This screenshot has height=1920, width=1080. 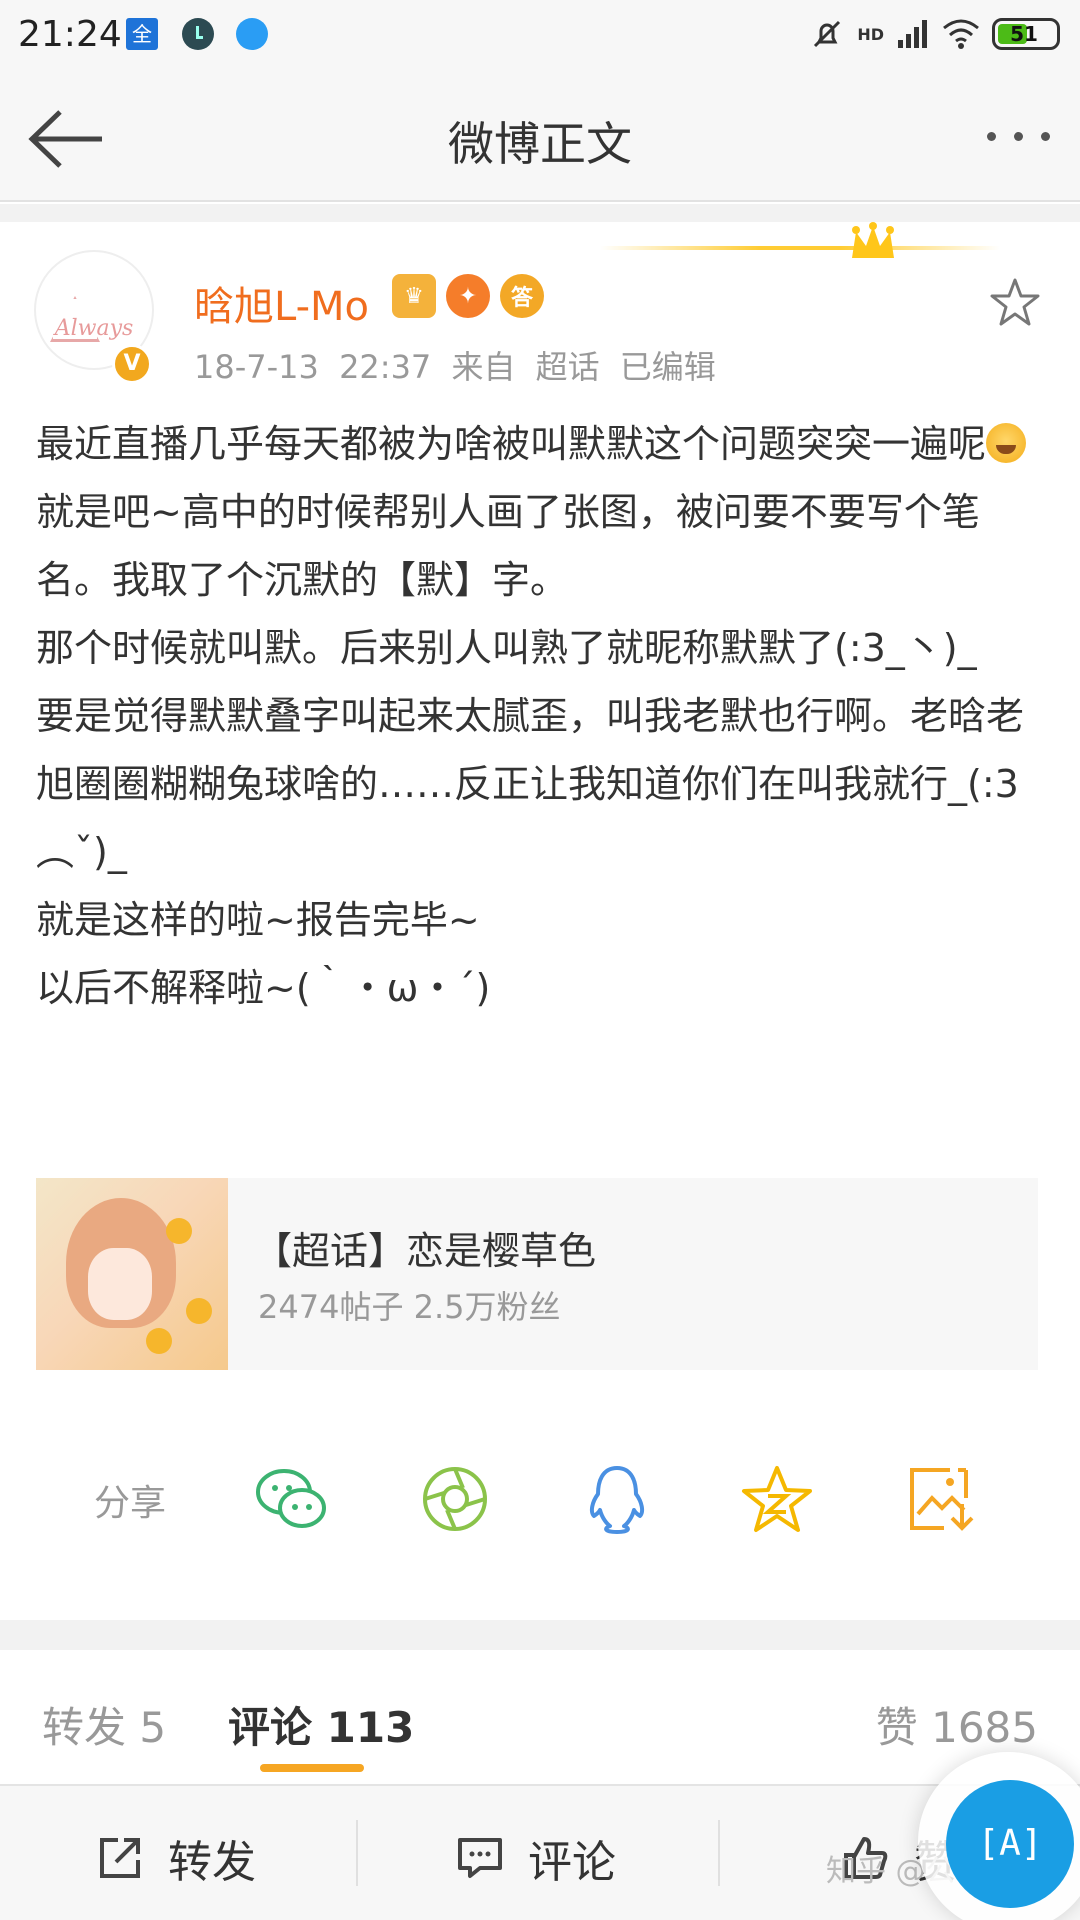 What do you see at coordinates (1006, 443) in the screenshot?
I see `laugh-cry-emoji-icon` at bounding box center [1006, 443].